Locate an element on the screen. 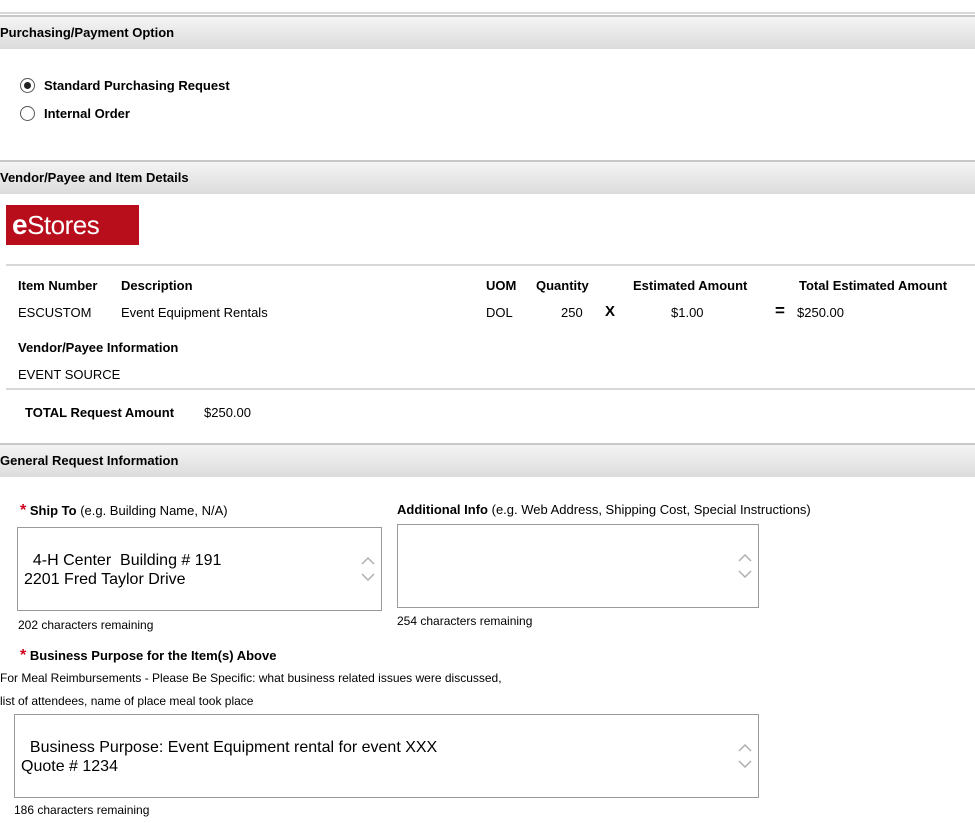  cell-uom: DOL is located at coordinates (499, 312).